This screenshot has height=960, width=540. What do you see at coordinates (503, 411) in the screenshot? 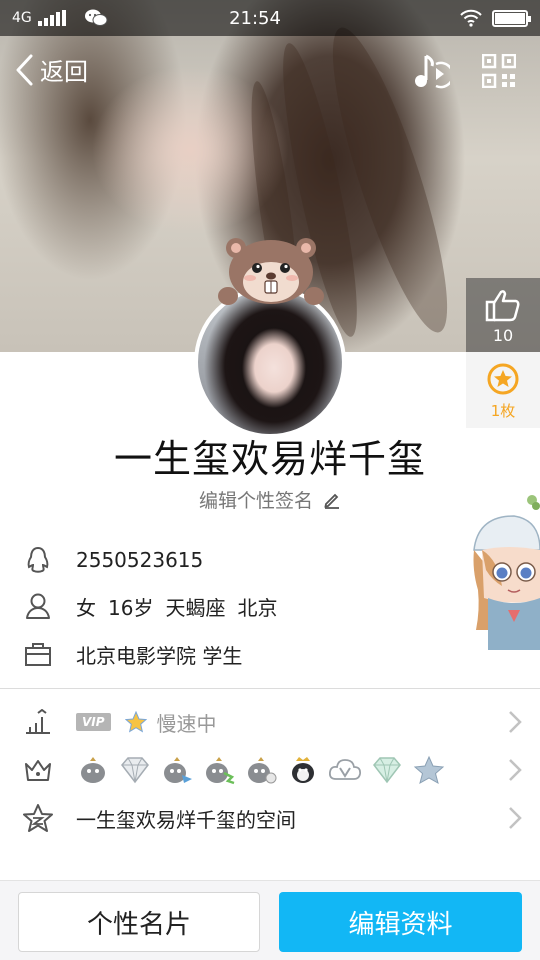
I see `badge-count: 1枚` at bounding box center [503, 411].